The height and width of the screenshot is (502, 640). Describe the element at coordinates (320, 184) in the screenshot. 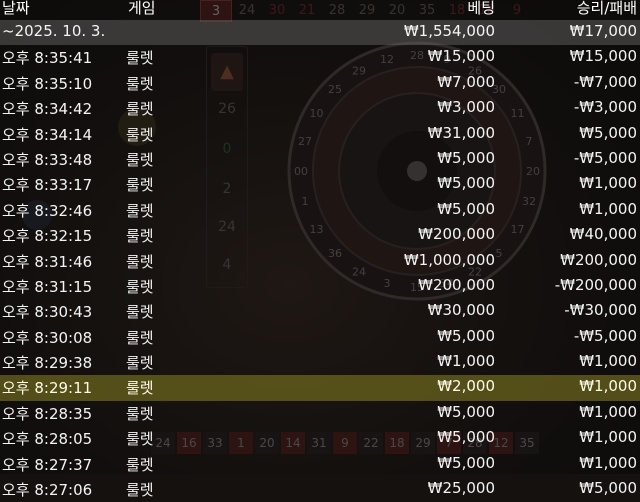

I see `history-row: 오후 8:33:17 룰렛 ₩5,000 ₩1,000` at that location.